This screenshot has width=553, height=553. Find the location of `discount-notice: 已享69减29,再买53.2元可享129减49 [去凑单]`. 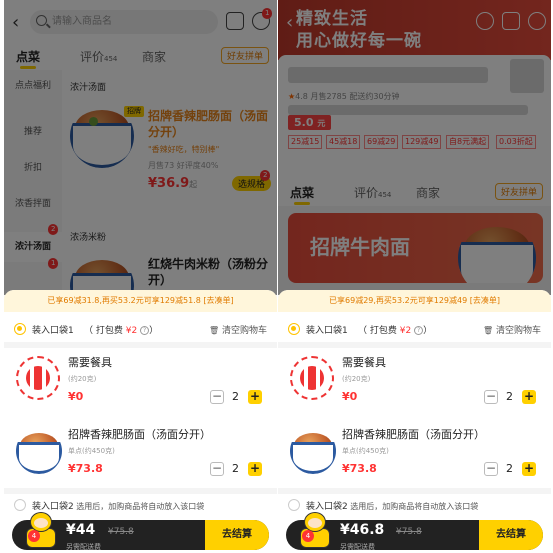

discount-notice: 已享69减29,再买53.2元可享129减49 [去凑单] is located at coordinates (414, 301).